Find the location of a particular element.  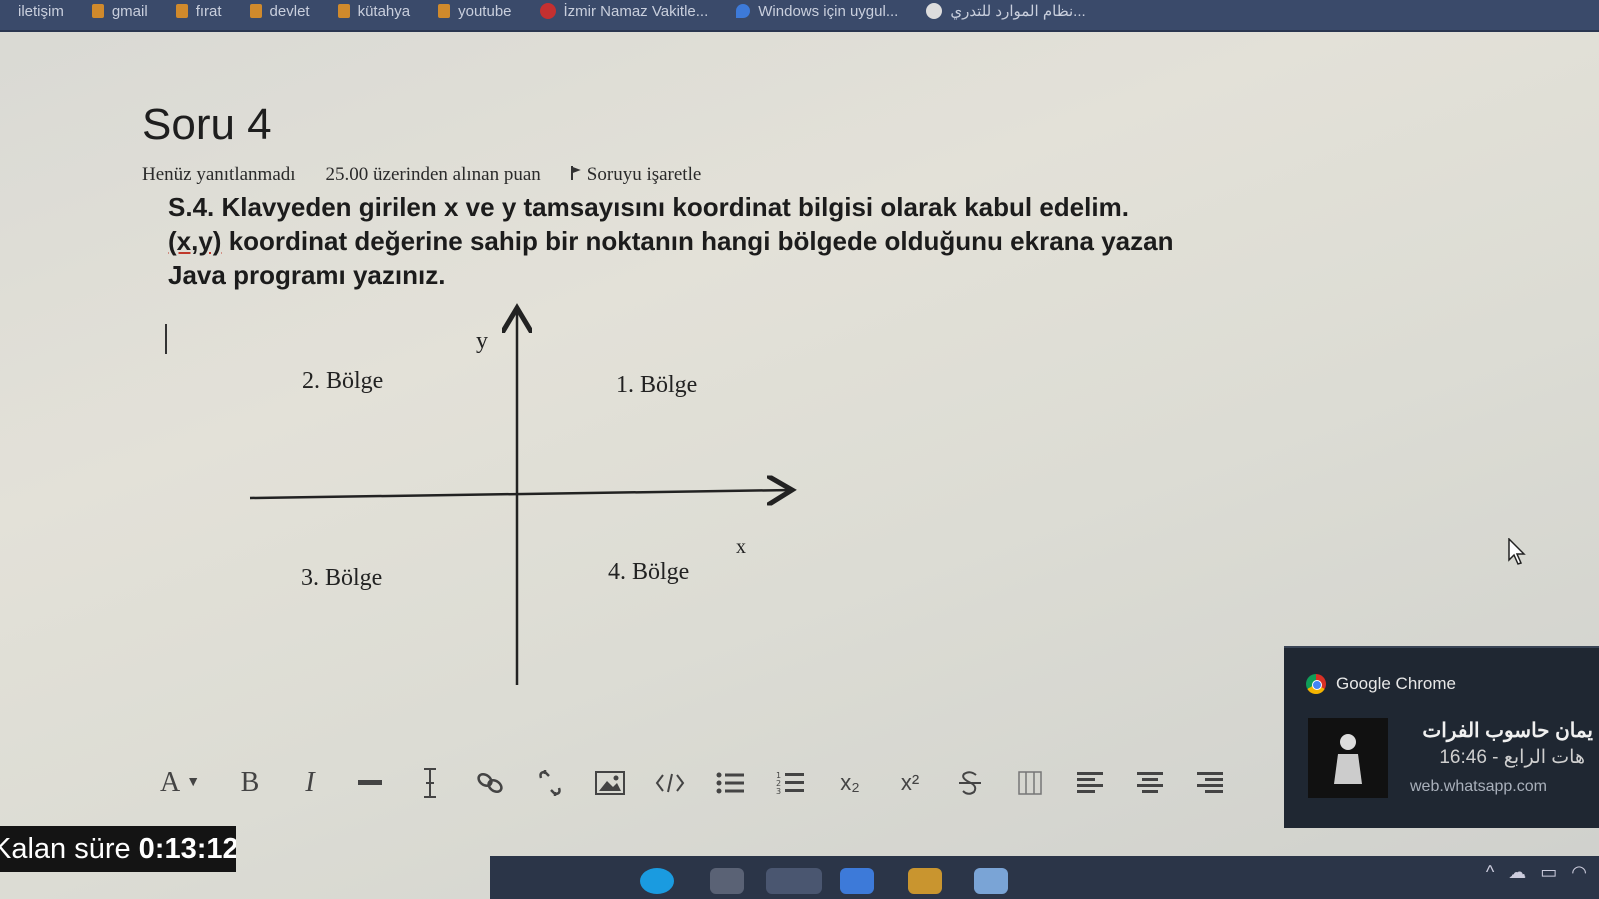

store-icon is located at coordinates (727, 881).